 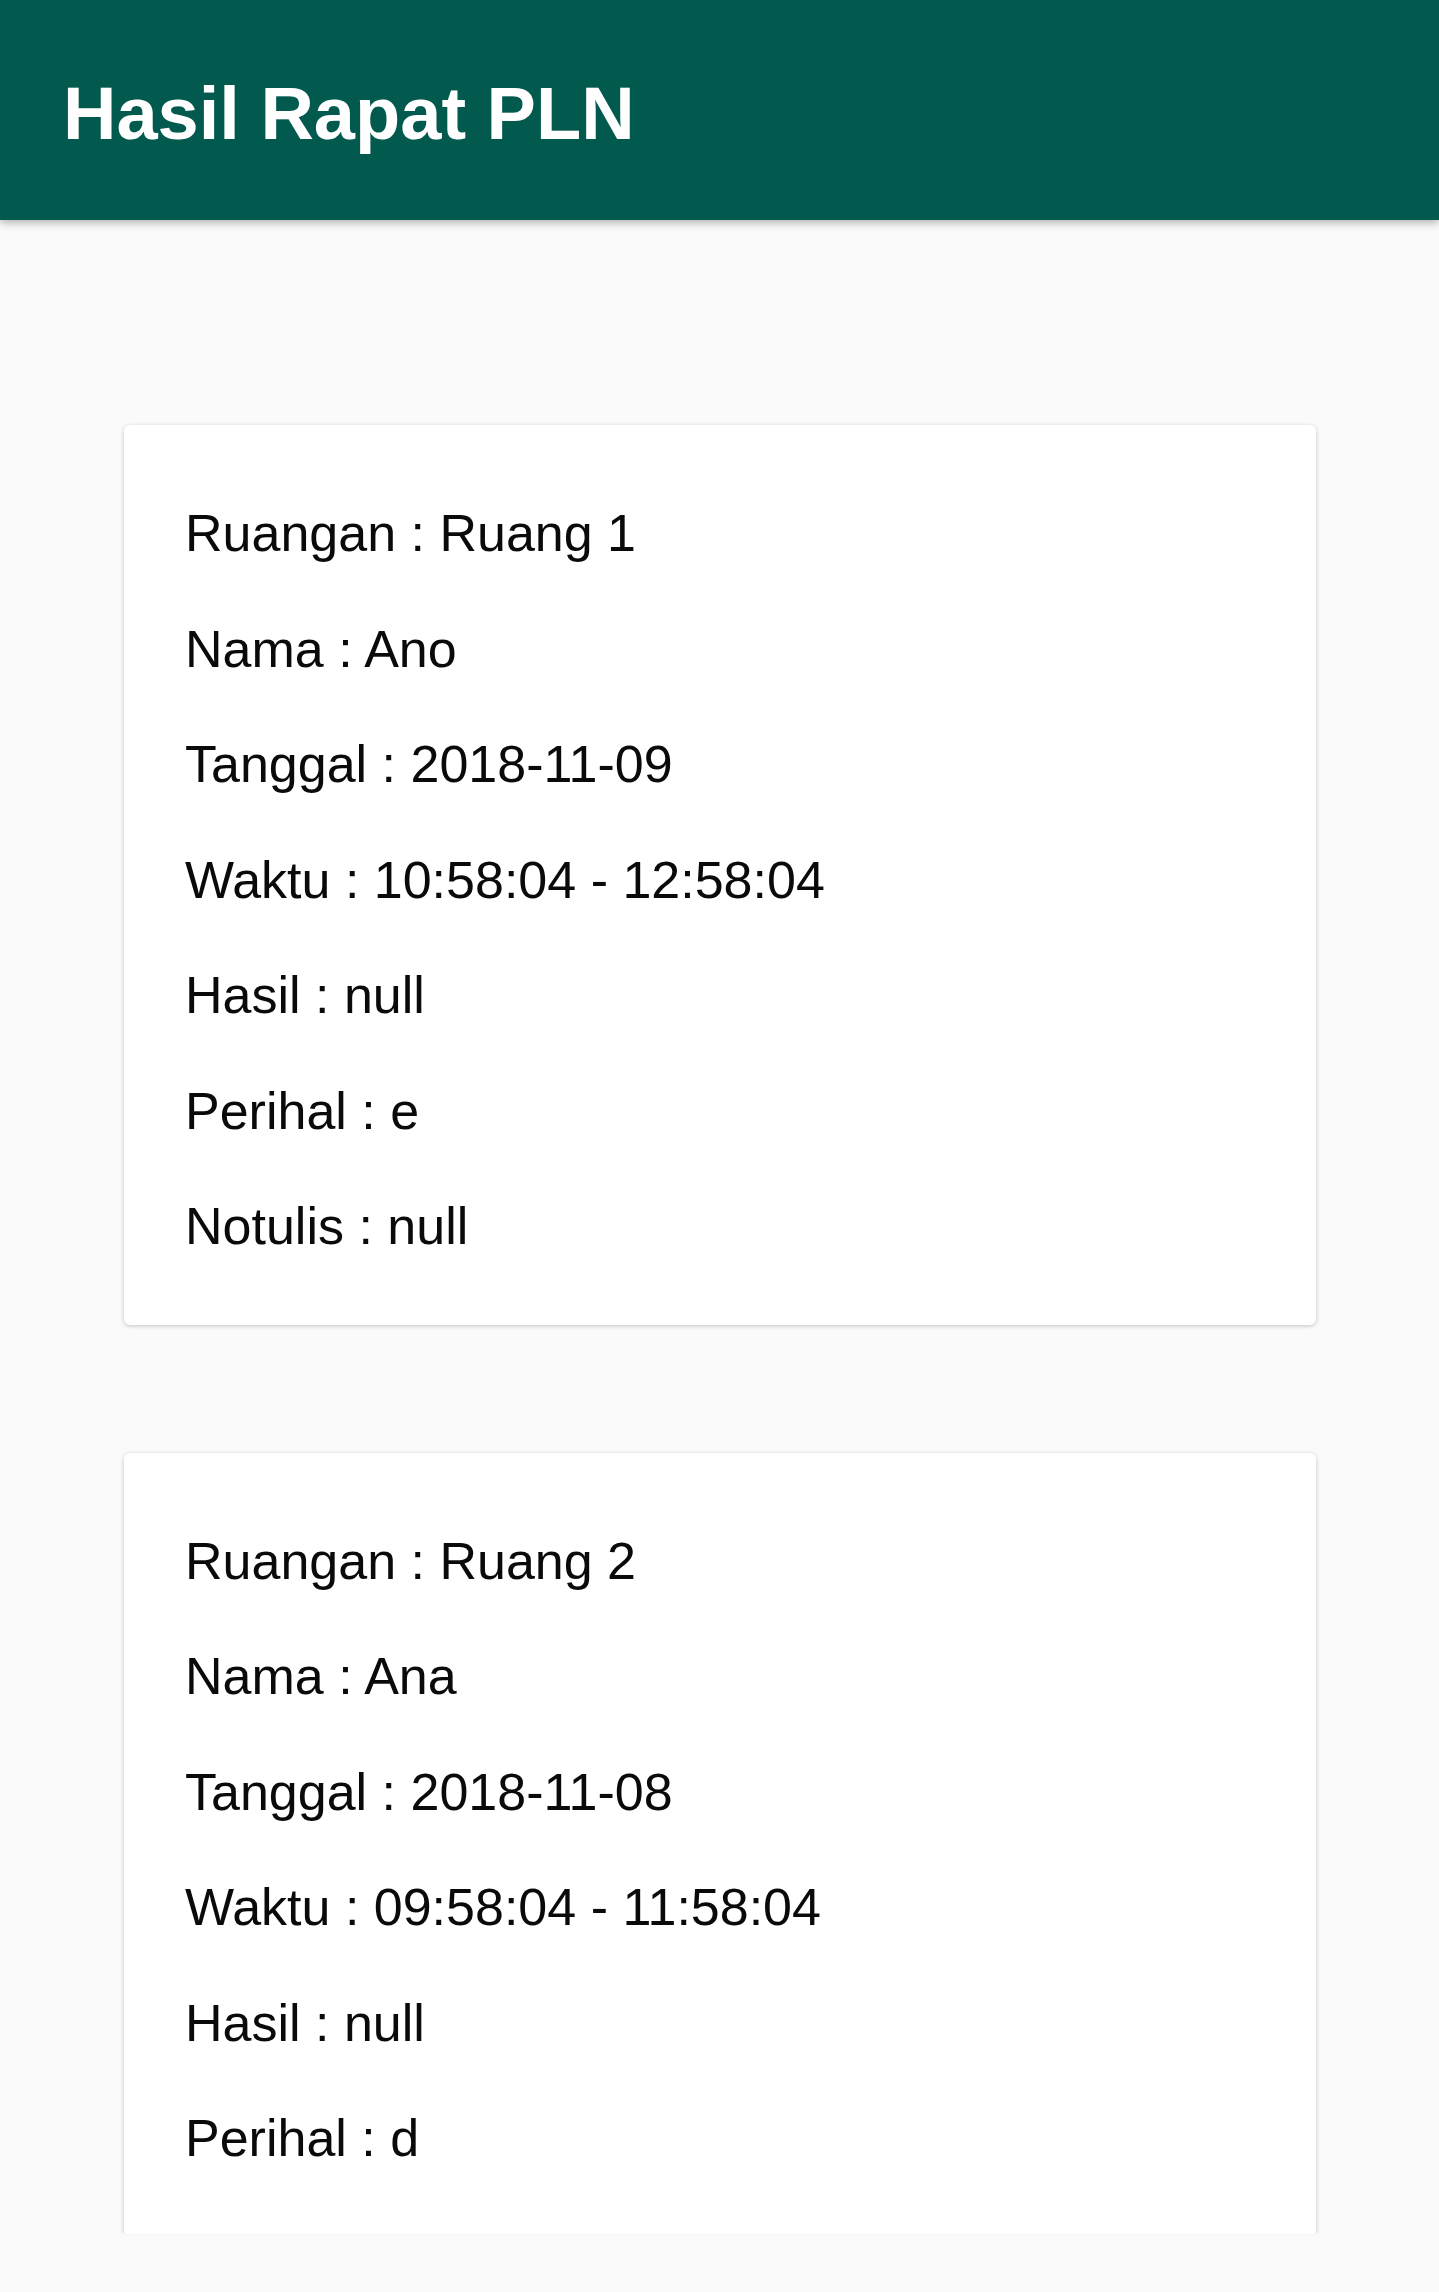 I want to click on detail-text: Ruangan : Ruang 1, so click(x=410, y=534).